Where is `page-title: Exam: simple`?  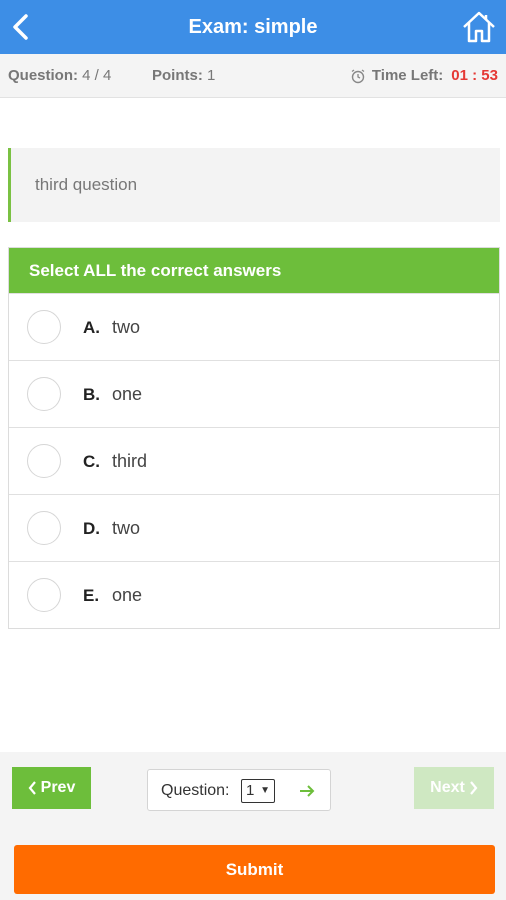 page-title: Exam: simple is located at coordinates (253, 27).